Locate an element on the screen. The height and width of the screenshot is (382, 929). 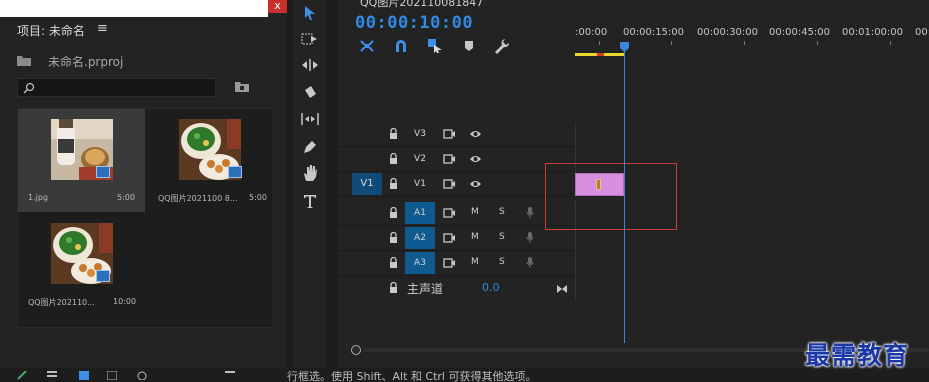
track-target: V3 is located at coordinates (420, 134).